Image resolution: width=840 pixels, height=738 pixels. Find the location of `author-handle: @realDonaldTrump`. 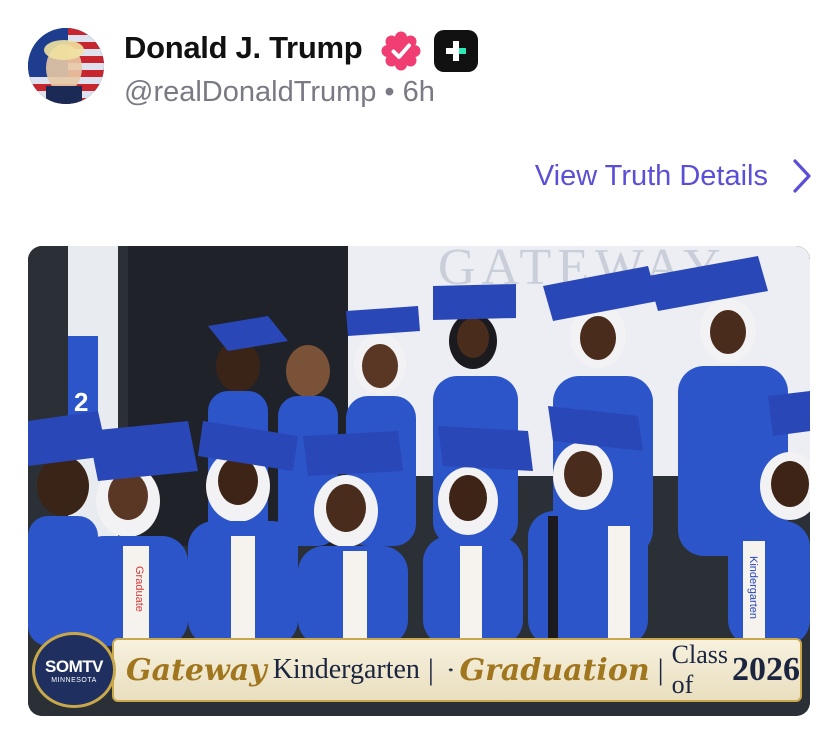

author-handle: @realDonaldTrump is located at coordinates (250, 92).